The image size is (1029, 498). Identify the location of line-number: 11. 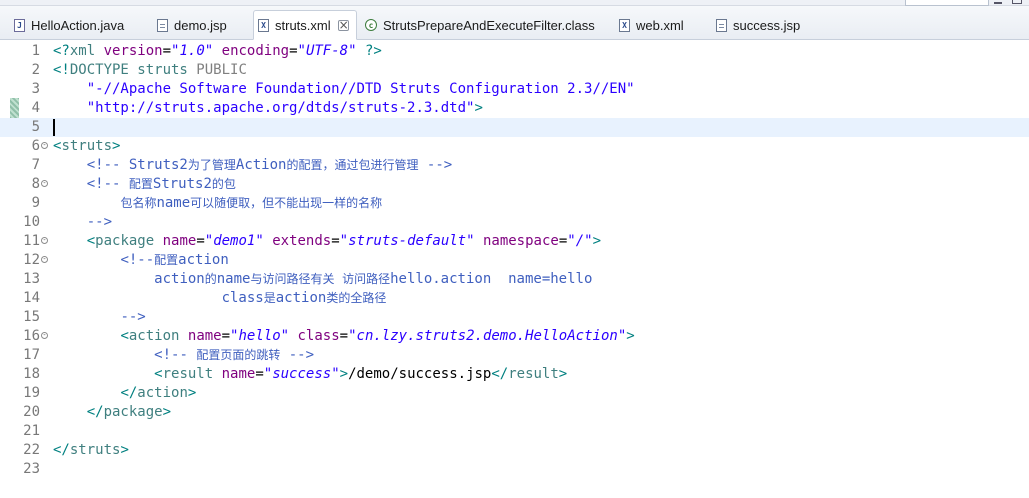
(31, 241).